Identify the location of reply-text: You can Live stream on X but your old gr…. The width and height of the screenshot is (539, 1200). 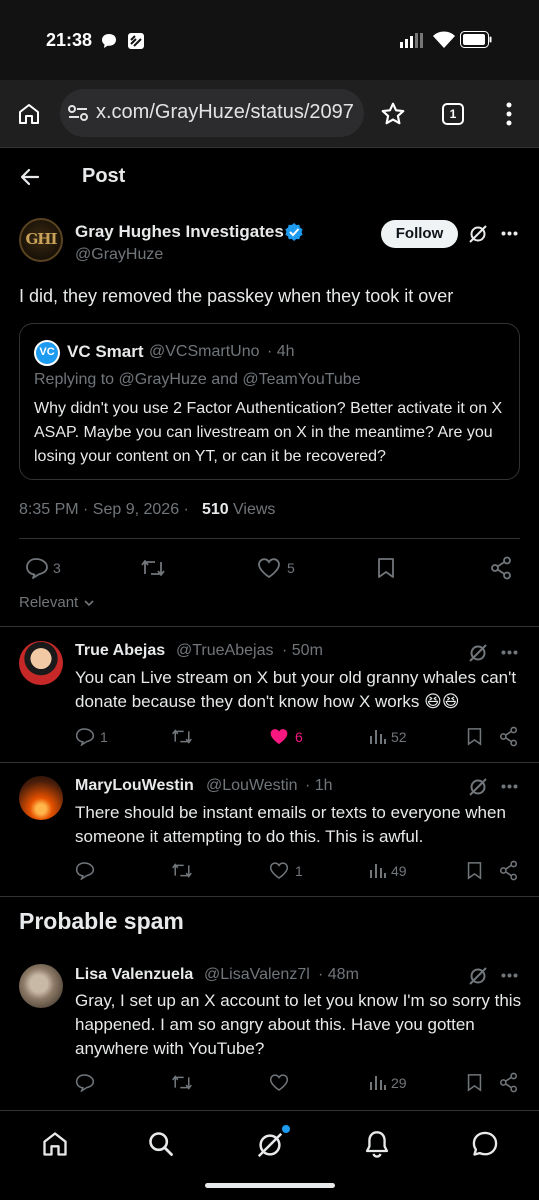
(296, 689).